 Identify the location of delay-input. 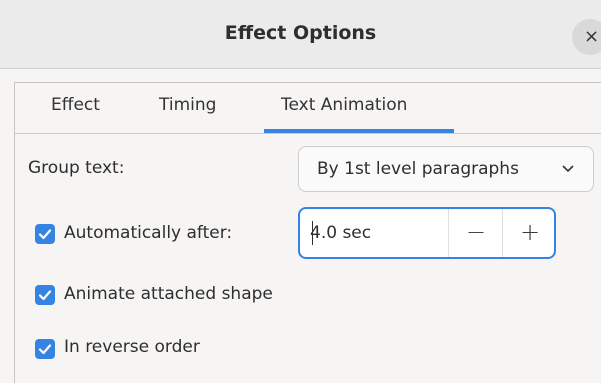
(375, 233).